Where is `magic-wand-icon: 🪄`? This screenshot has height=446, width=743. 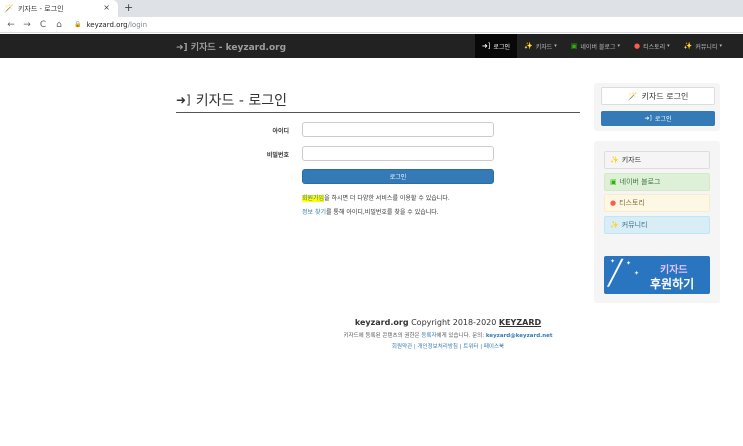 magic-wand-icon: 🪄 is located at coordinates (632, 96).